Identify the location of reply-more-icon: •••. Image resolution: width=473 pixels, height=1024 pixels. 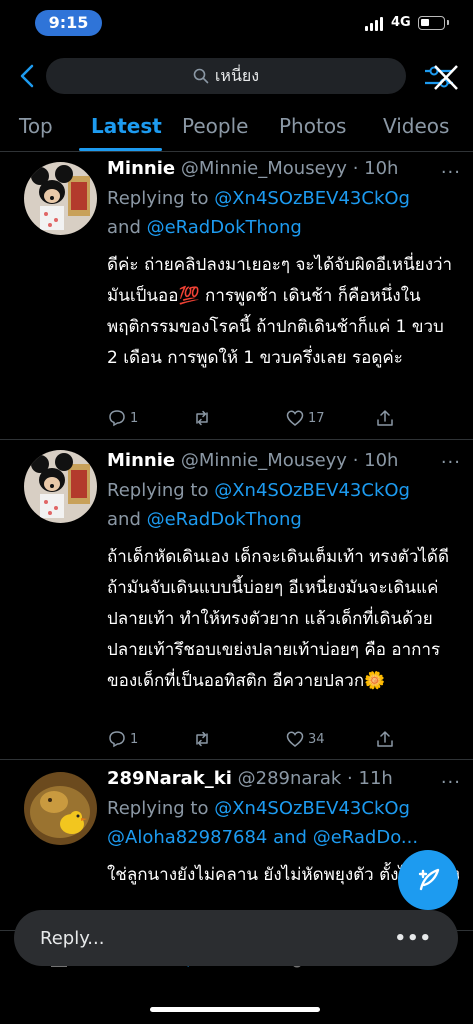
(413, 938).